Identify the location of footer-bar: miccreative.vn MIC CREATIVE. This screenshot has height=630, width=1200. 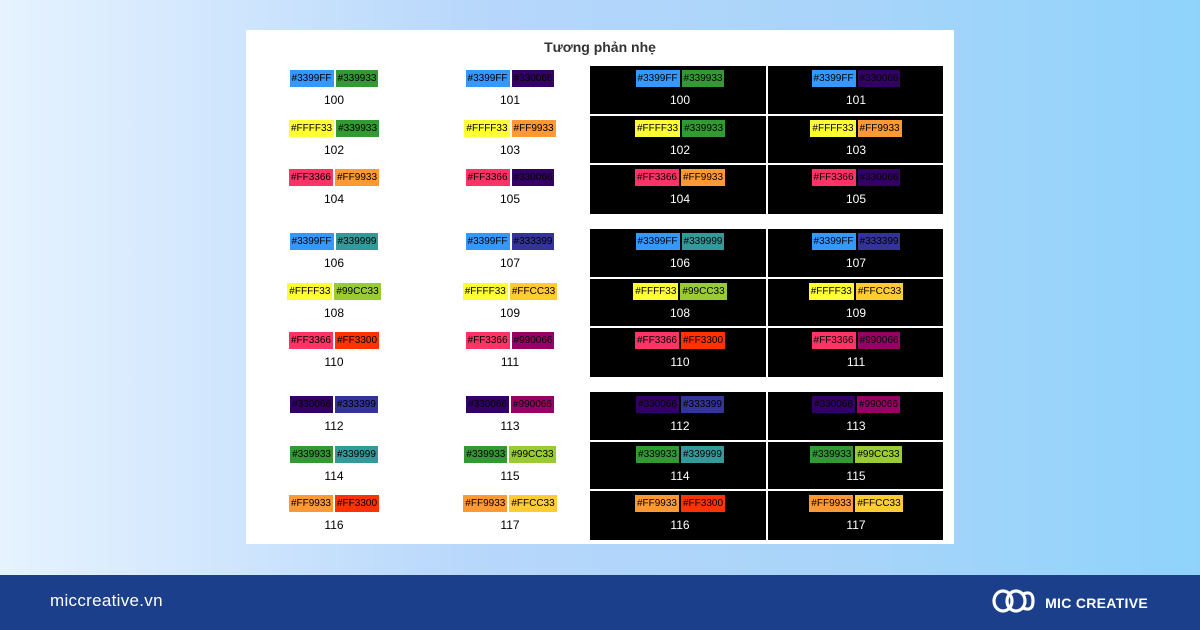
(600, 602).